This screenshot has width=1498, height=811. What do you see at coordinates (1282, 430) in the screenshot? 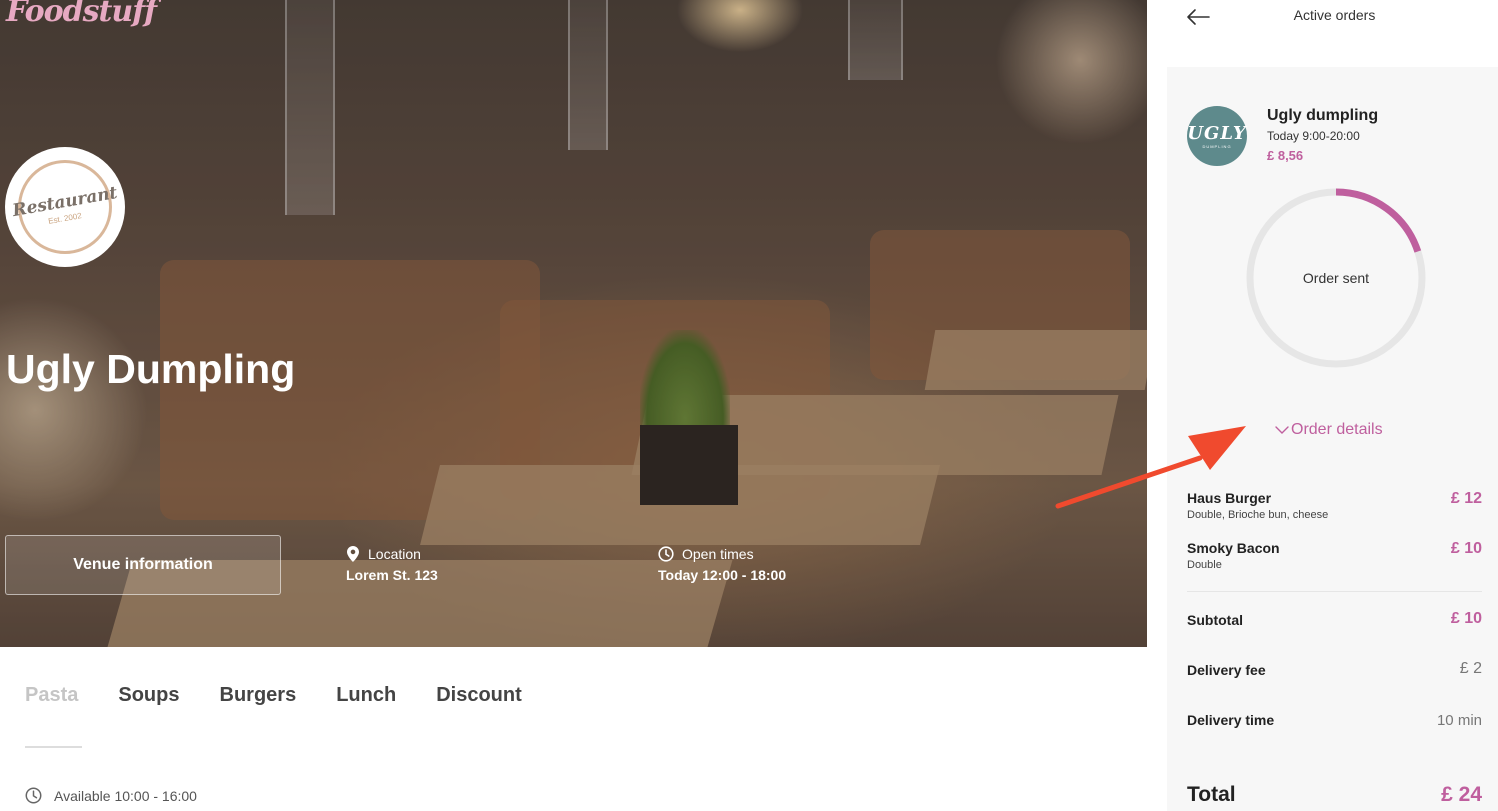
I see `chevron-down-icon` at bounding box center [1282, 430].